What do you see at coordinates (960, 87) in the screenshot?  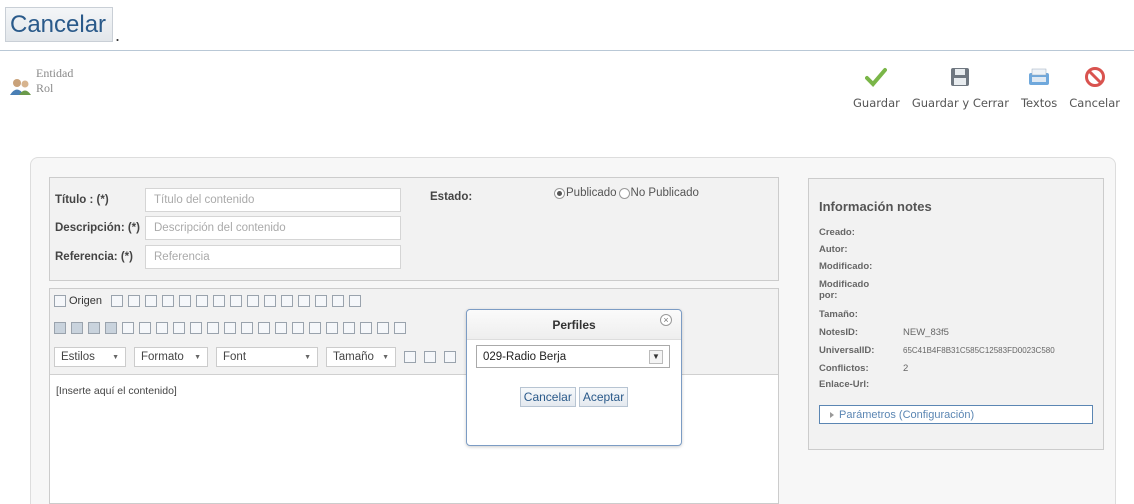 I see `save-close-button: Guardar y Cerrar` at bounding box center [960, 87].